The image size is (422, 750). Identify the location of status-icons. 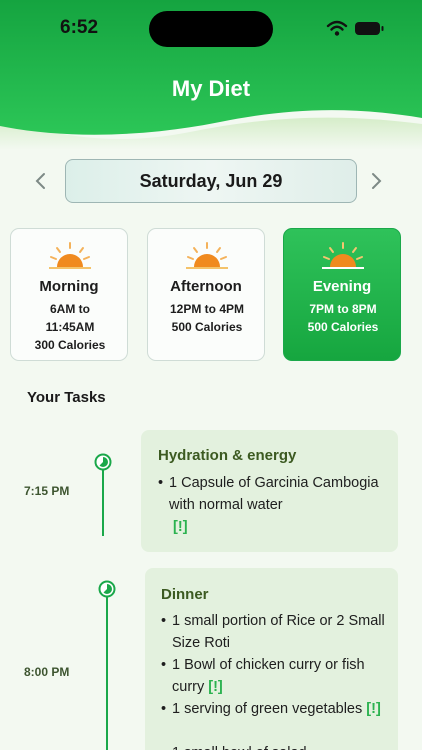
(355, 28).